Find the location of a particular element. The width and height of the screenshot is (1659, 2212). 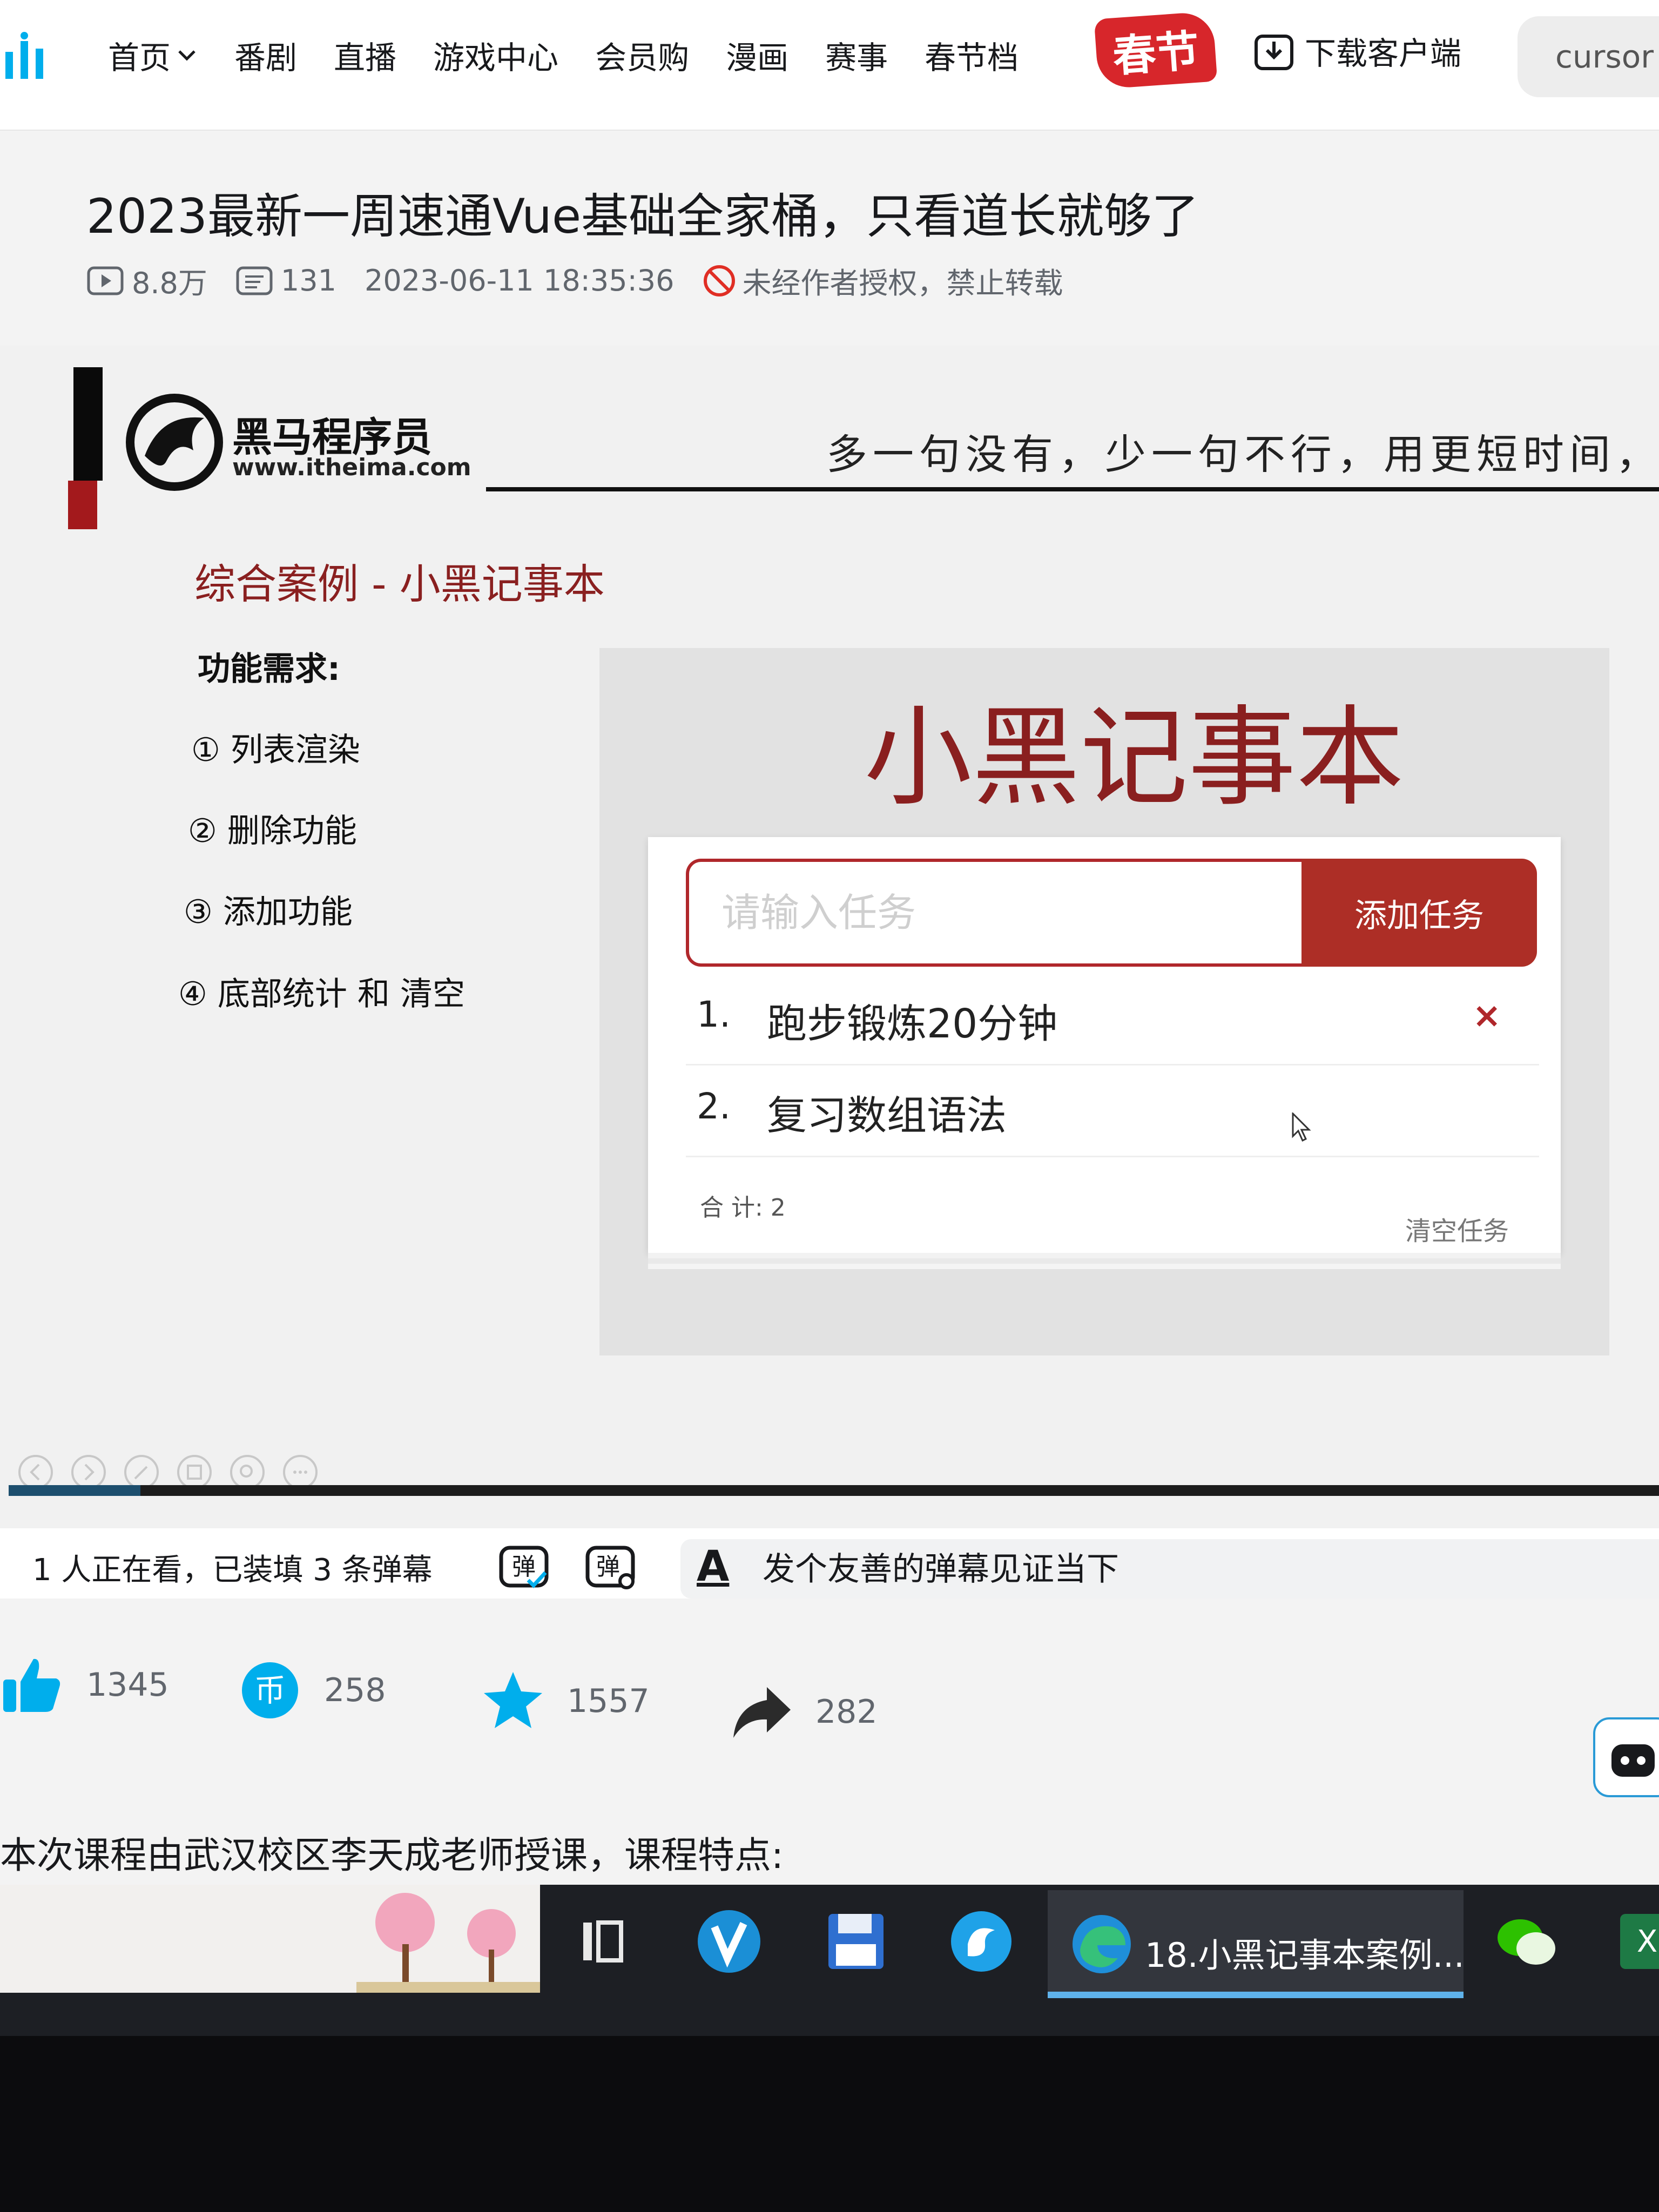

favorite-count: 1557 is located at coordinates (608, 1701).